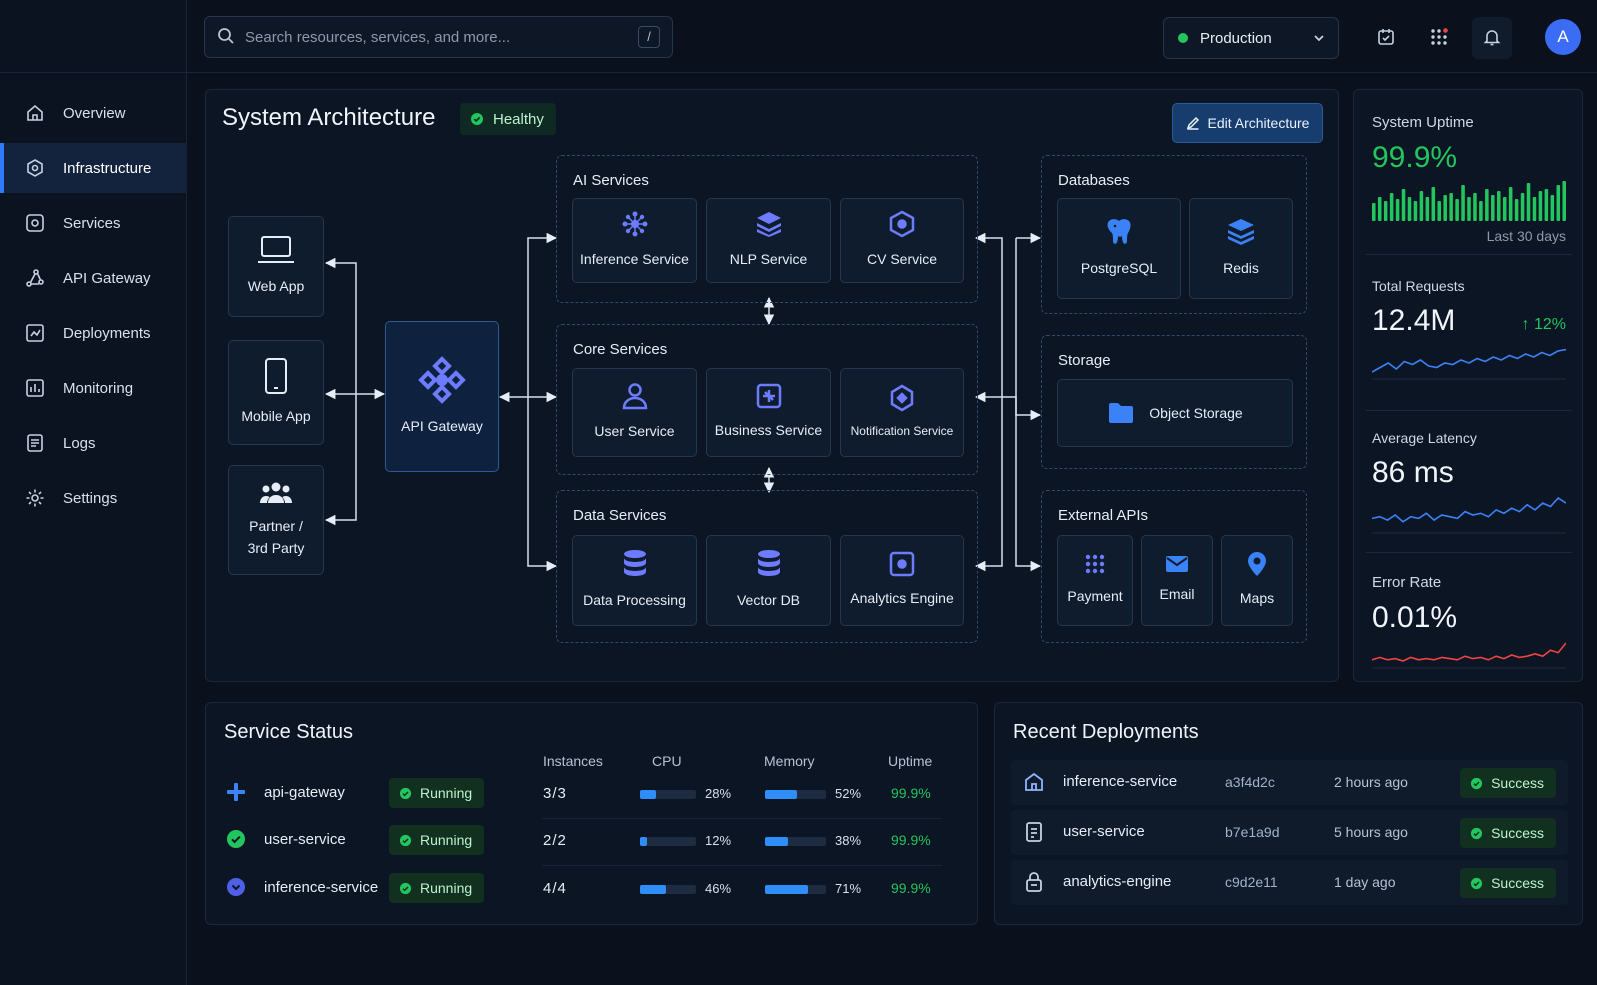  Describe the element at coordinates (1251, 38) in the screenshot. I see `environment-selector: Production` at that location.